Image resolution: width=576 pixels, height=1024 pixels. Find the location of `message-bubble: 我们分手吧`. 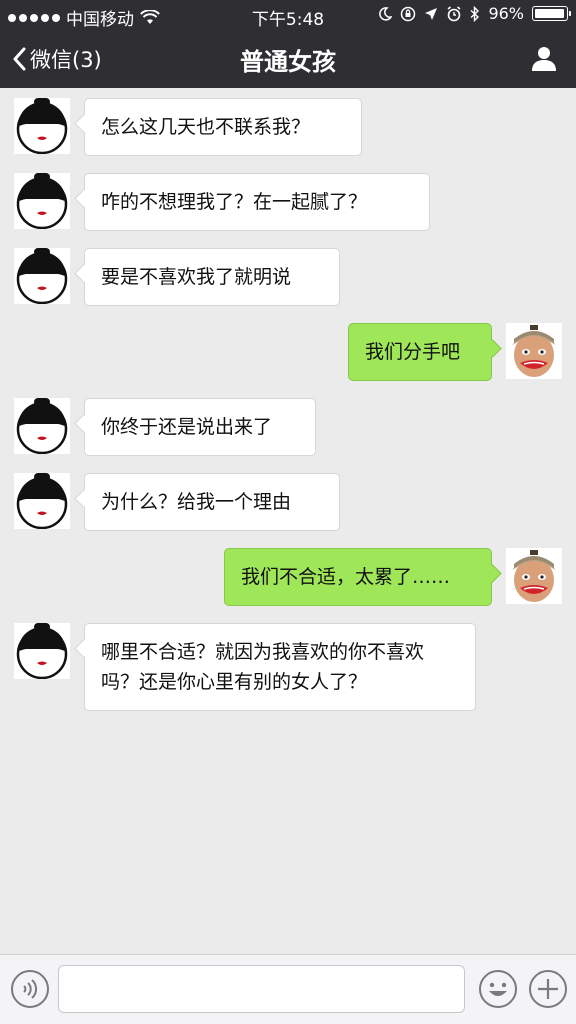

message-bubble: 我们分手吧 is located at coordinates (420, 352).